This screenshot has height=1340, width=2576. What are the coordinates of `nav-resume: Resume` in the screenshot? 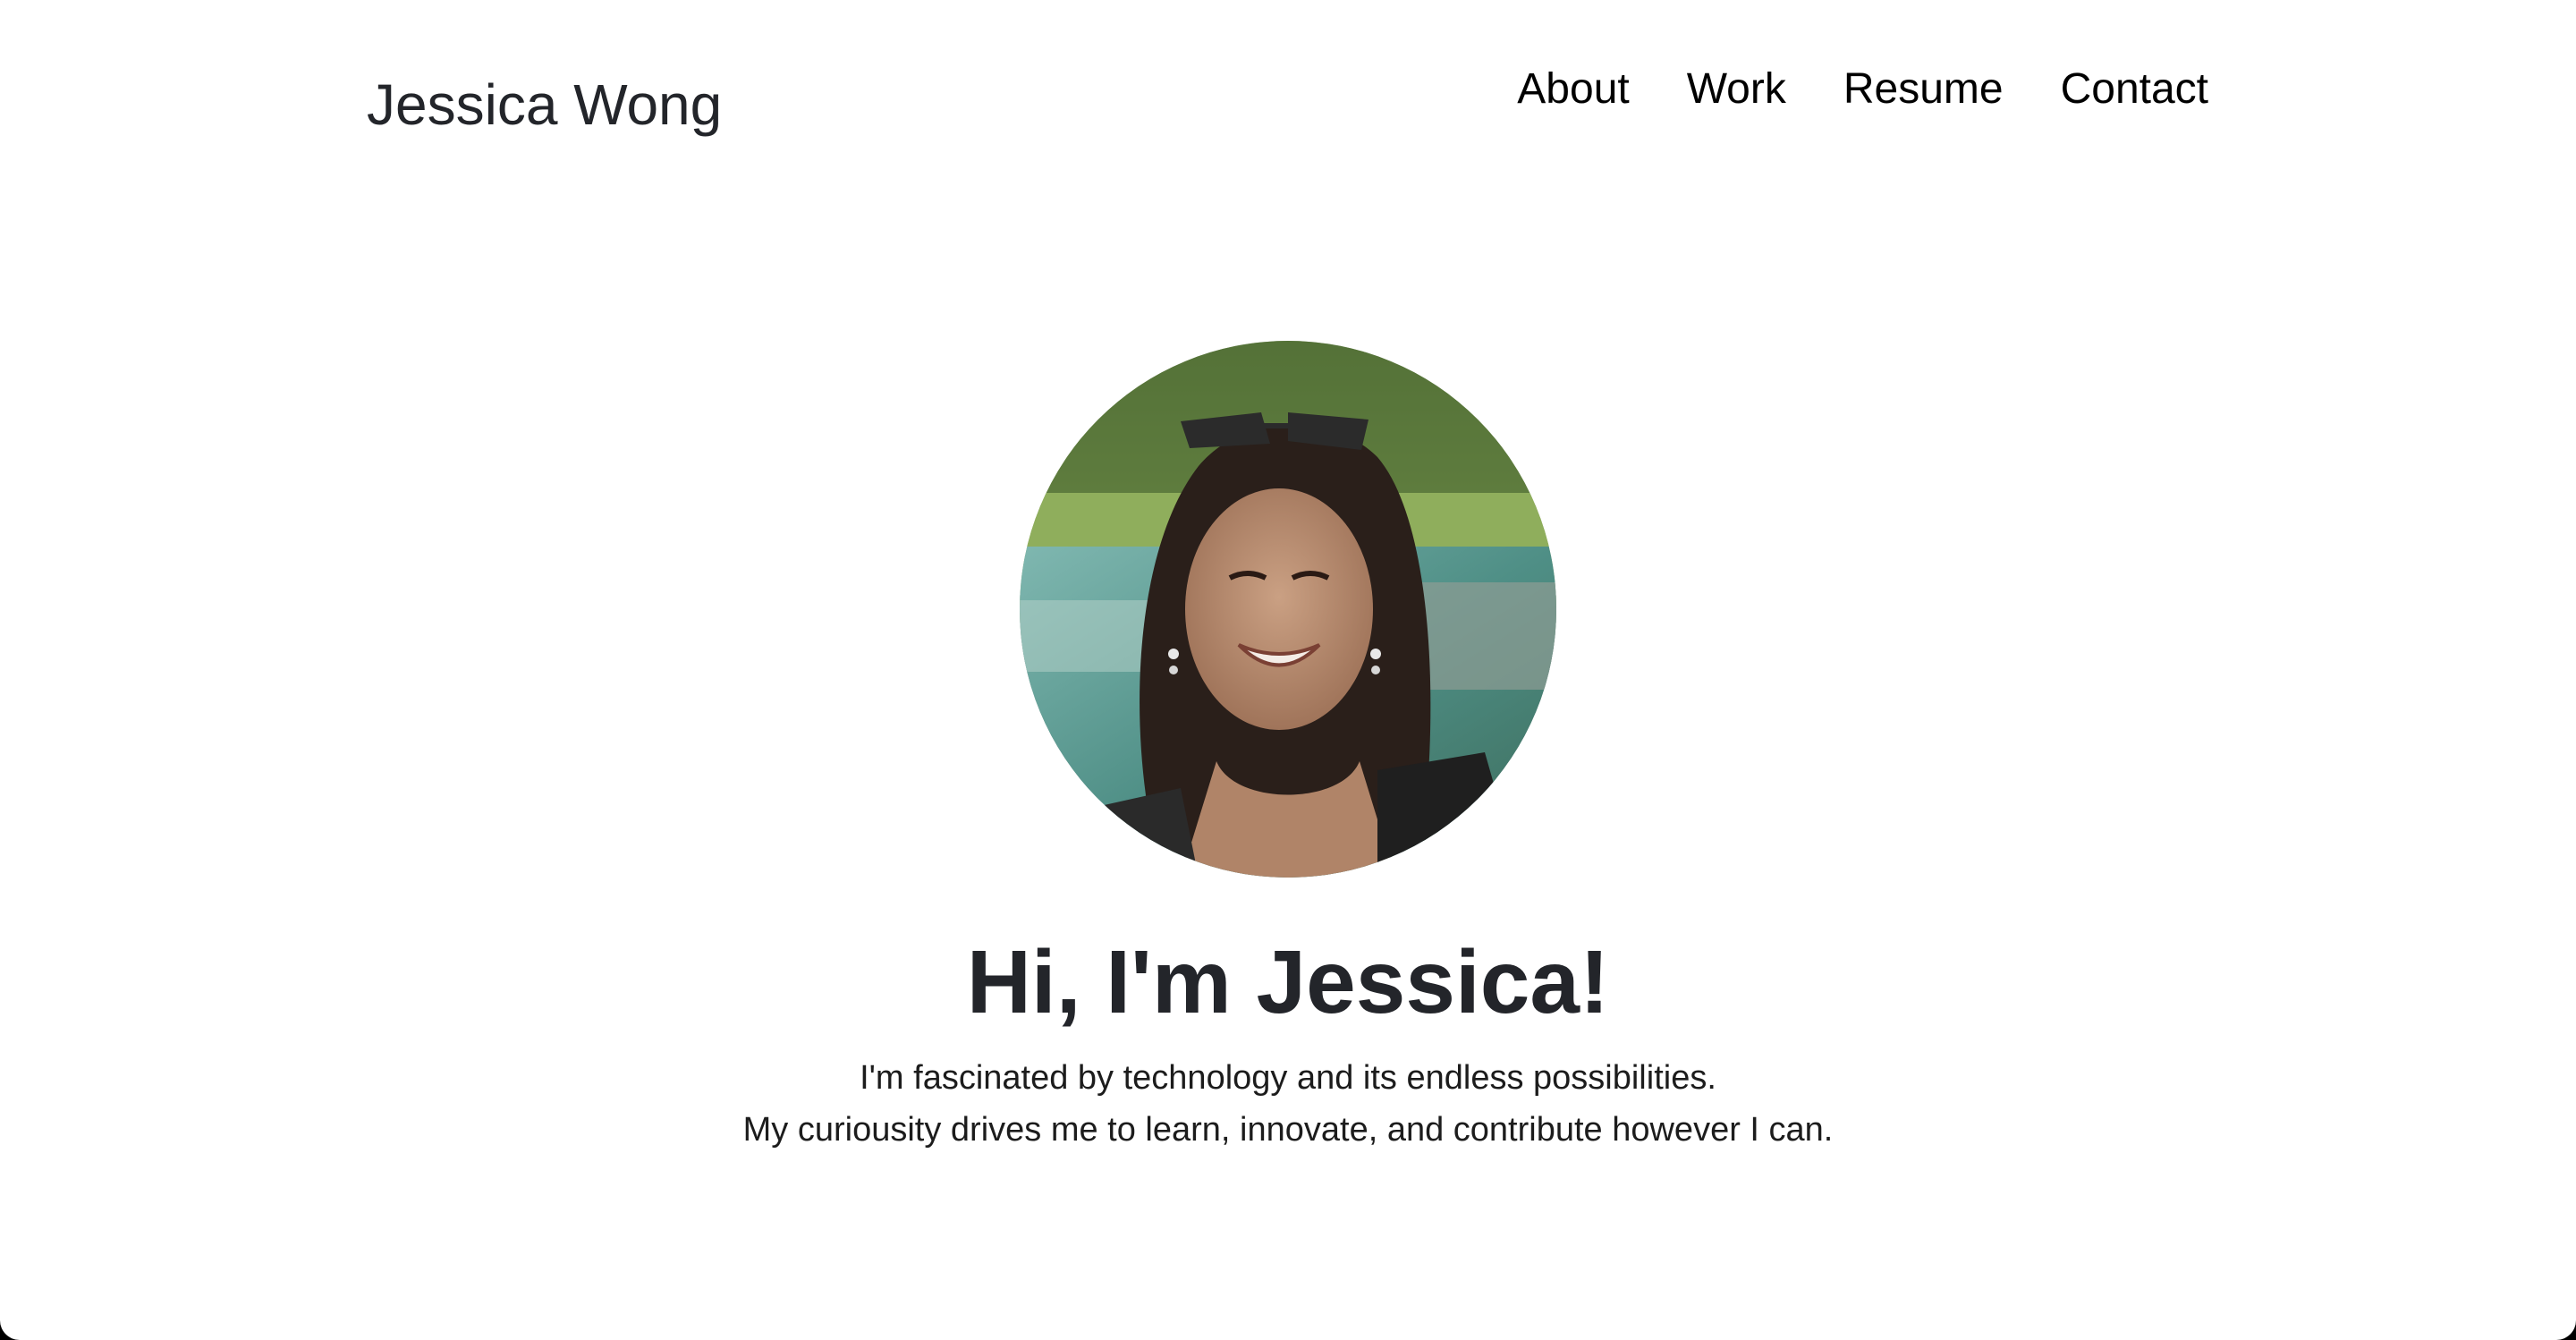 It's located at (1923, 89).